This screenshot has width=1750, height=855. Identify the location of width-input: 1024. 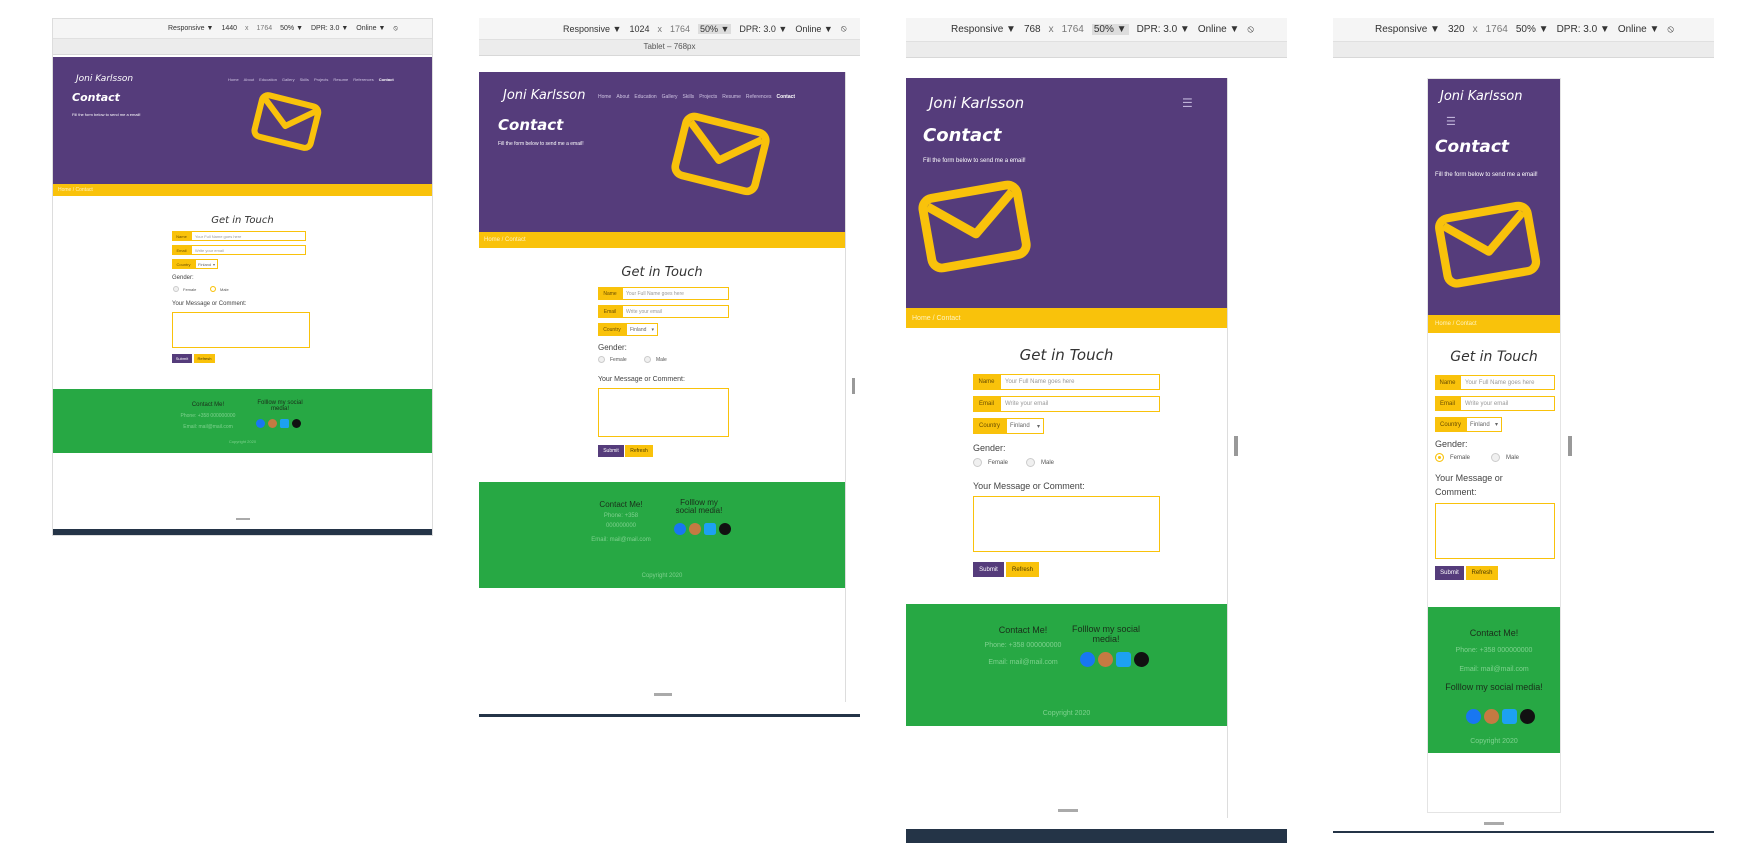
(639, 29).